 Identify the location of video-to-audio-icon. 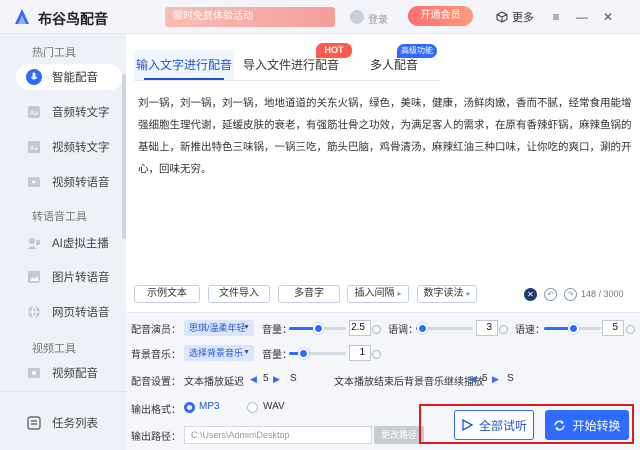
(34, 182).